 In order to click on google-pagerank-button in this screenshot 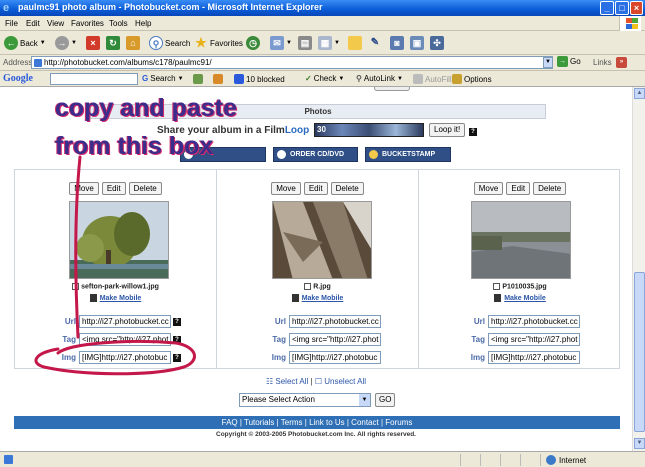, I will do `click(198, 79)`.